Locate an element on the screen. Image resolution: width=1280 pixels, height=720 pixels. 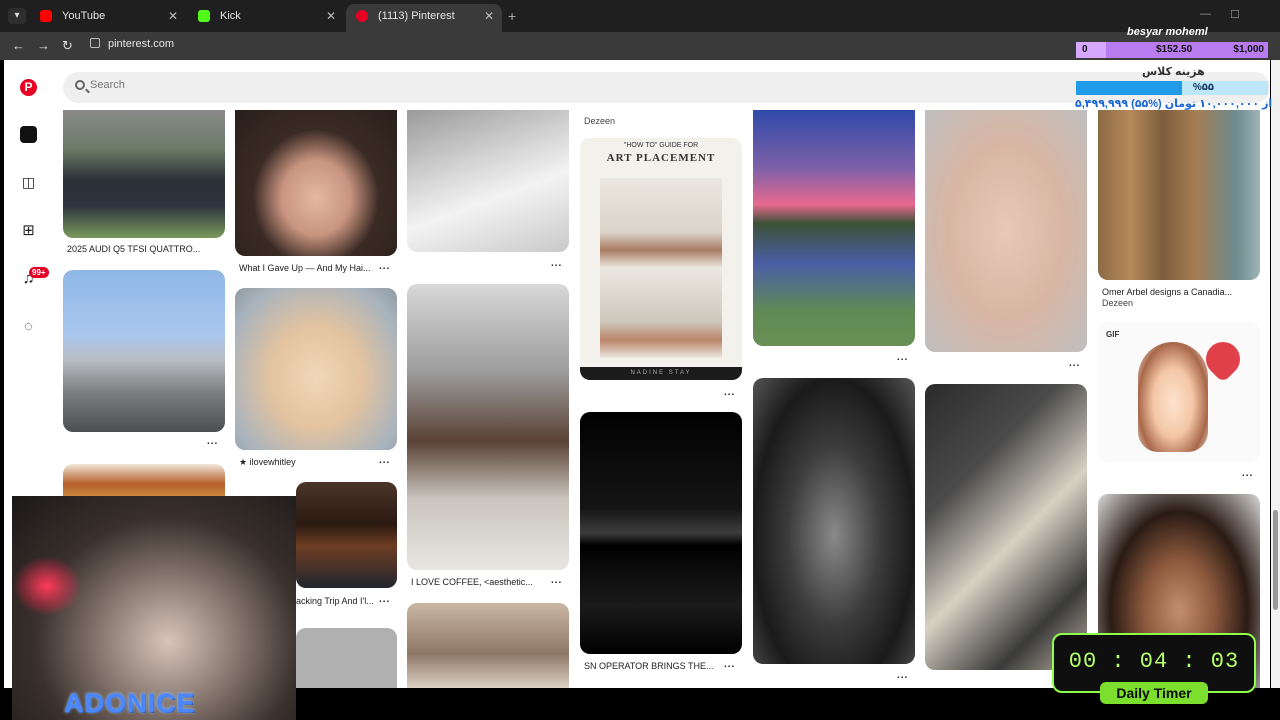
maximize-icon: ☐ is located at coordinates (1235, 14).